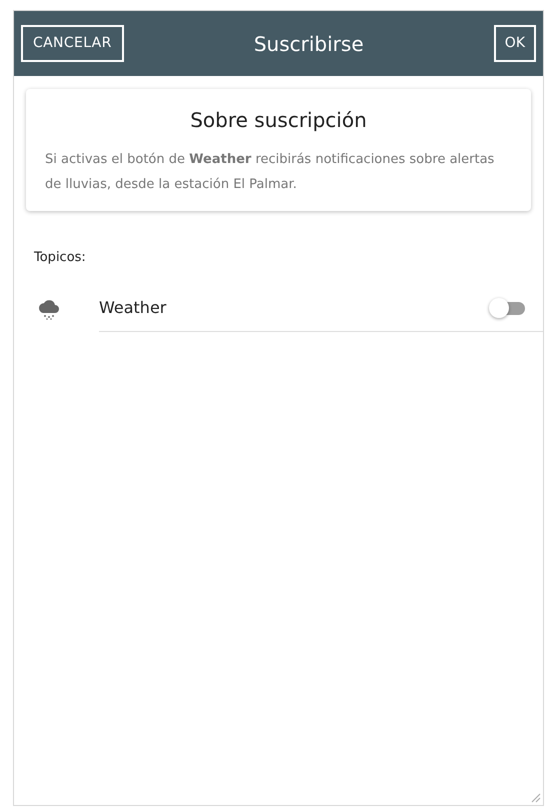  What do you see at coordinates (49, 309) in the screenshot?
I see `rain-cloud-icon` at bounding box center [49, 309].